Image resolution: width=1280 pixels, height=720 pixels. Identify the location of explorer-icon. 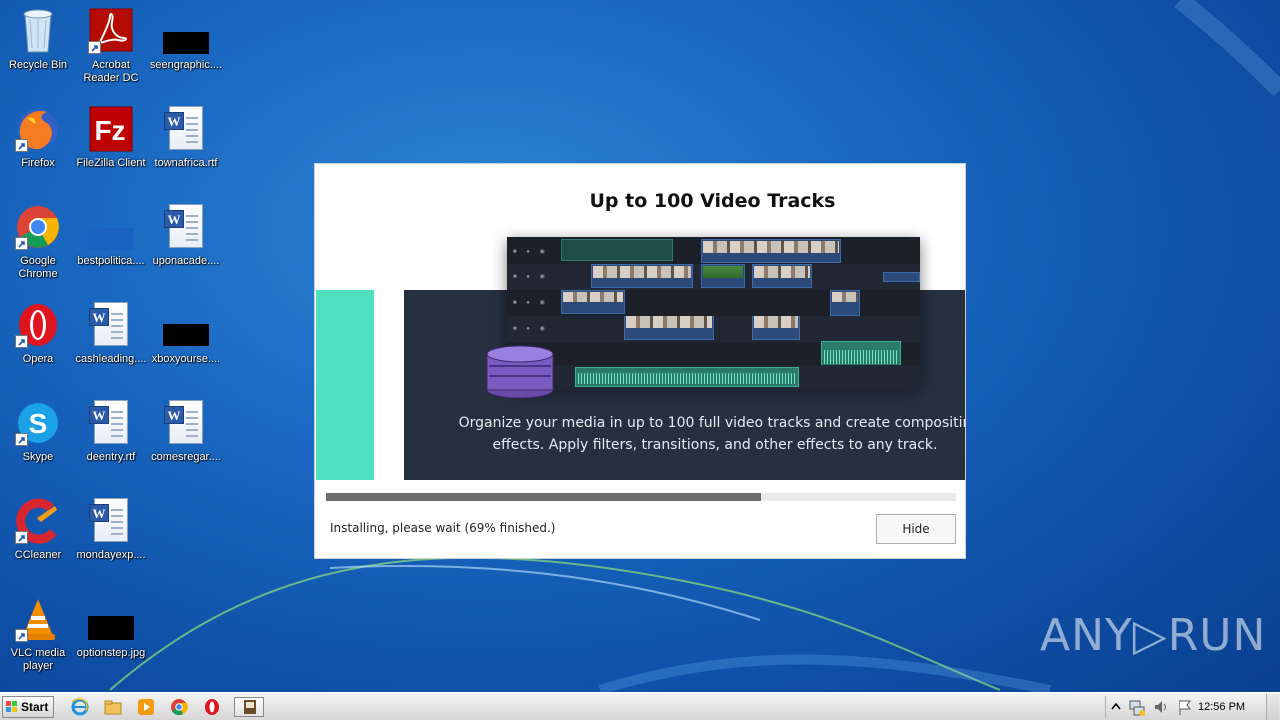
(114, 707).